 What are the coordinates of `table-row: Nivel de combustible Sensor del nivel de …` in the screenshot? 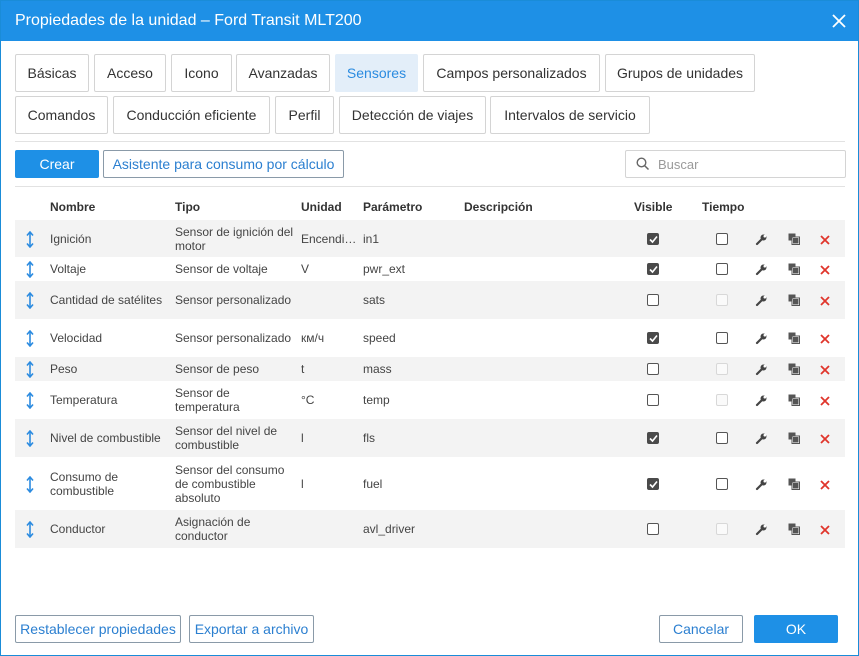 It's located at (430, 438).